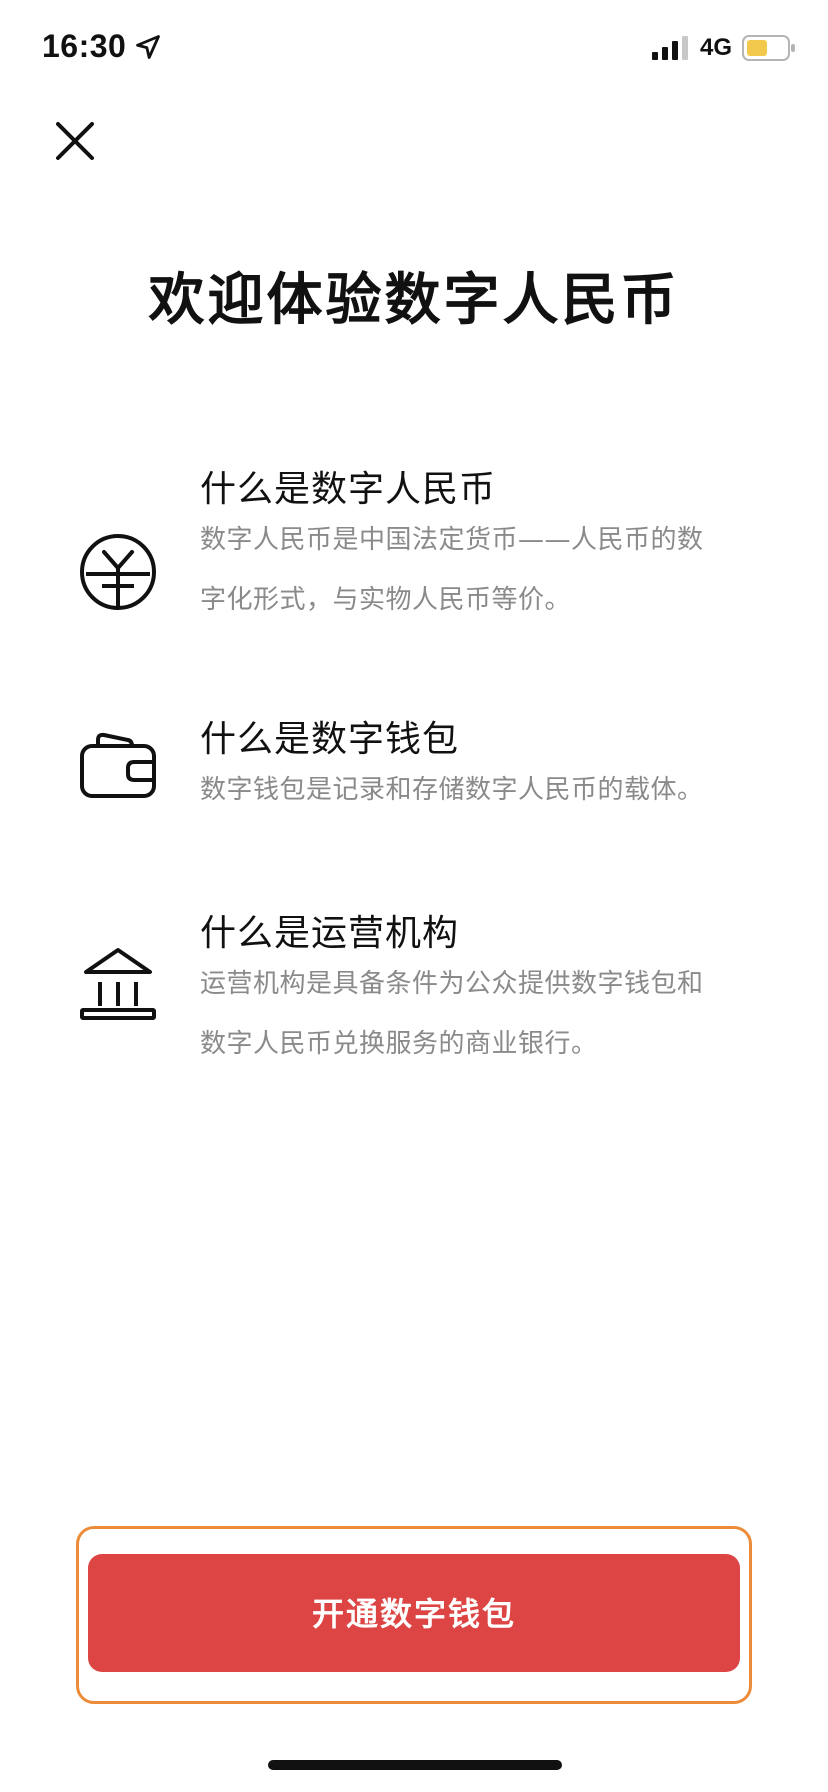 The width and height of the screenshot is (828, 1792). I want to click on section-description: 运营机构是具备条件为公众提供数字钱包和数字人民币兑换服务的商业银行。, so click(452, 1014).